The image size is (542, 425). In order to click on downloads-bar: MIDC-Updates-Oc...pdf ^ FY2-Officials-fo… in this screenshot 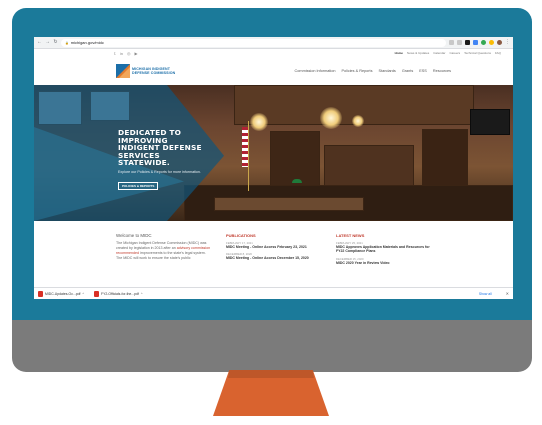, I will do `click(273, 293)`.